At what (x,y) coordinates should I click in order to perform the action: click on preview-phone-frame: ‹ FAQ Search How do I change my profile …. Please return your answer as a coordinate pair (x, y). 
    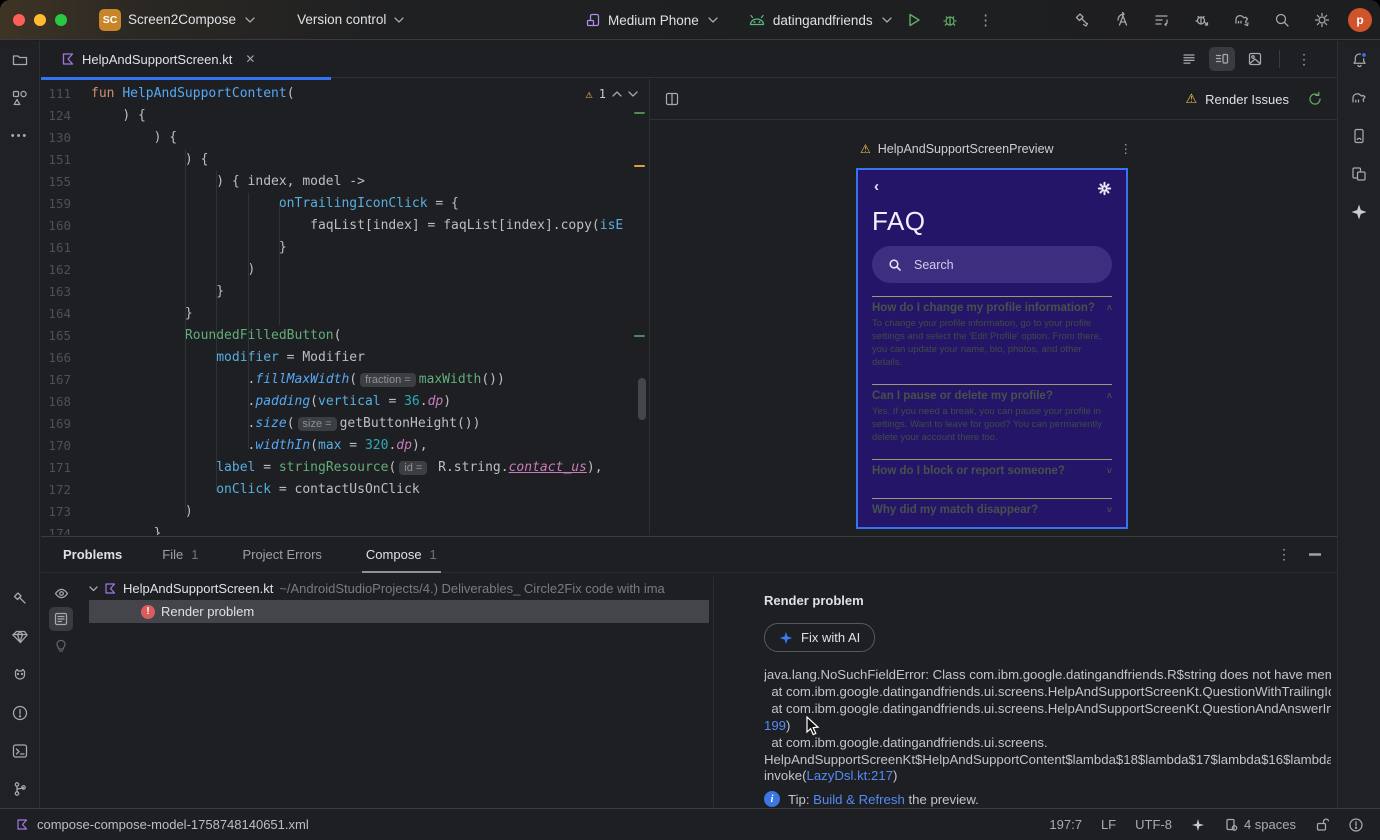
    Looking at the image, I should click on (992, 348).